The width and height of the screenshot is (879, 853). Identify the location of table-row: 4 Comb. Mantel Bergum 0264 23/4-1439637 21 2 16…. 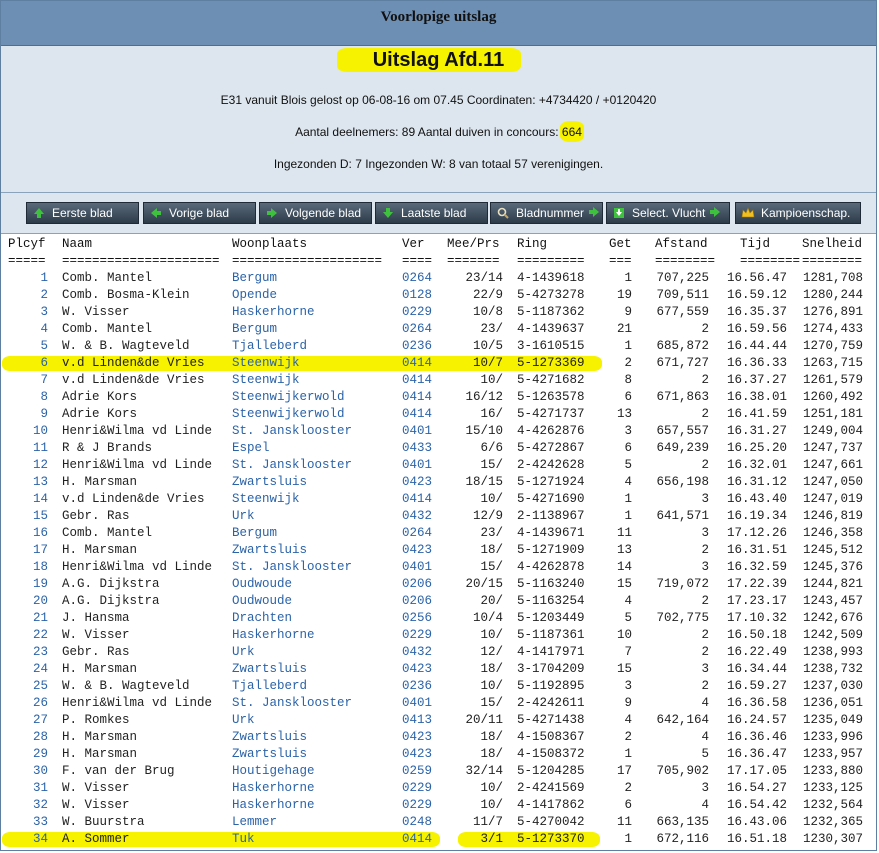
(438, 329).